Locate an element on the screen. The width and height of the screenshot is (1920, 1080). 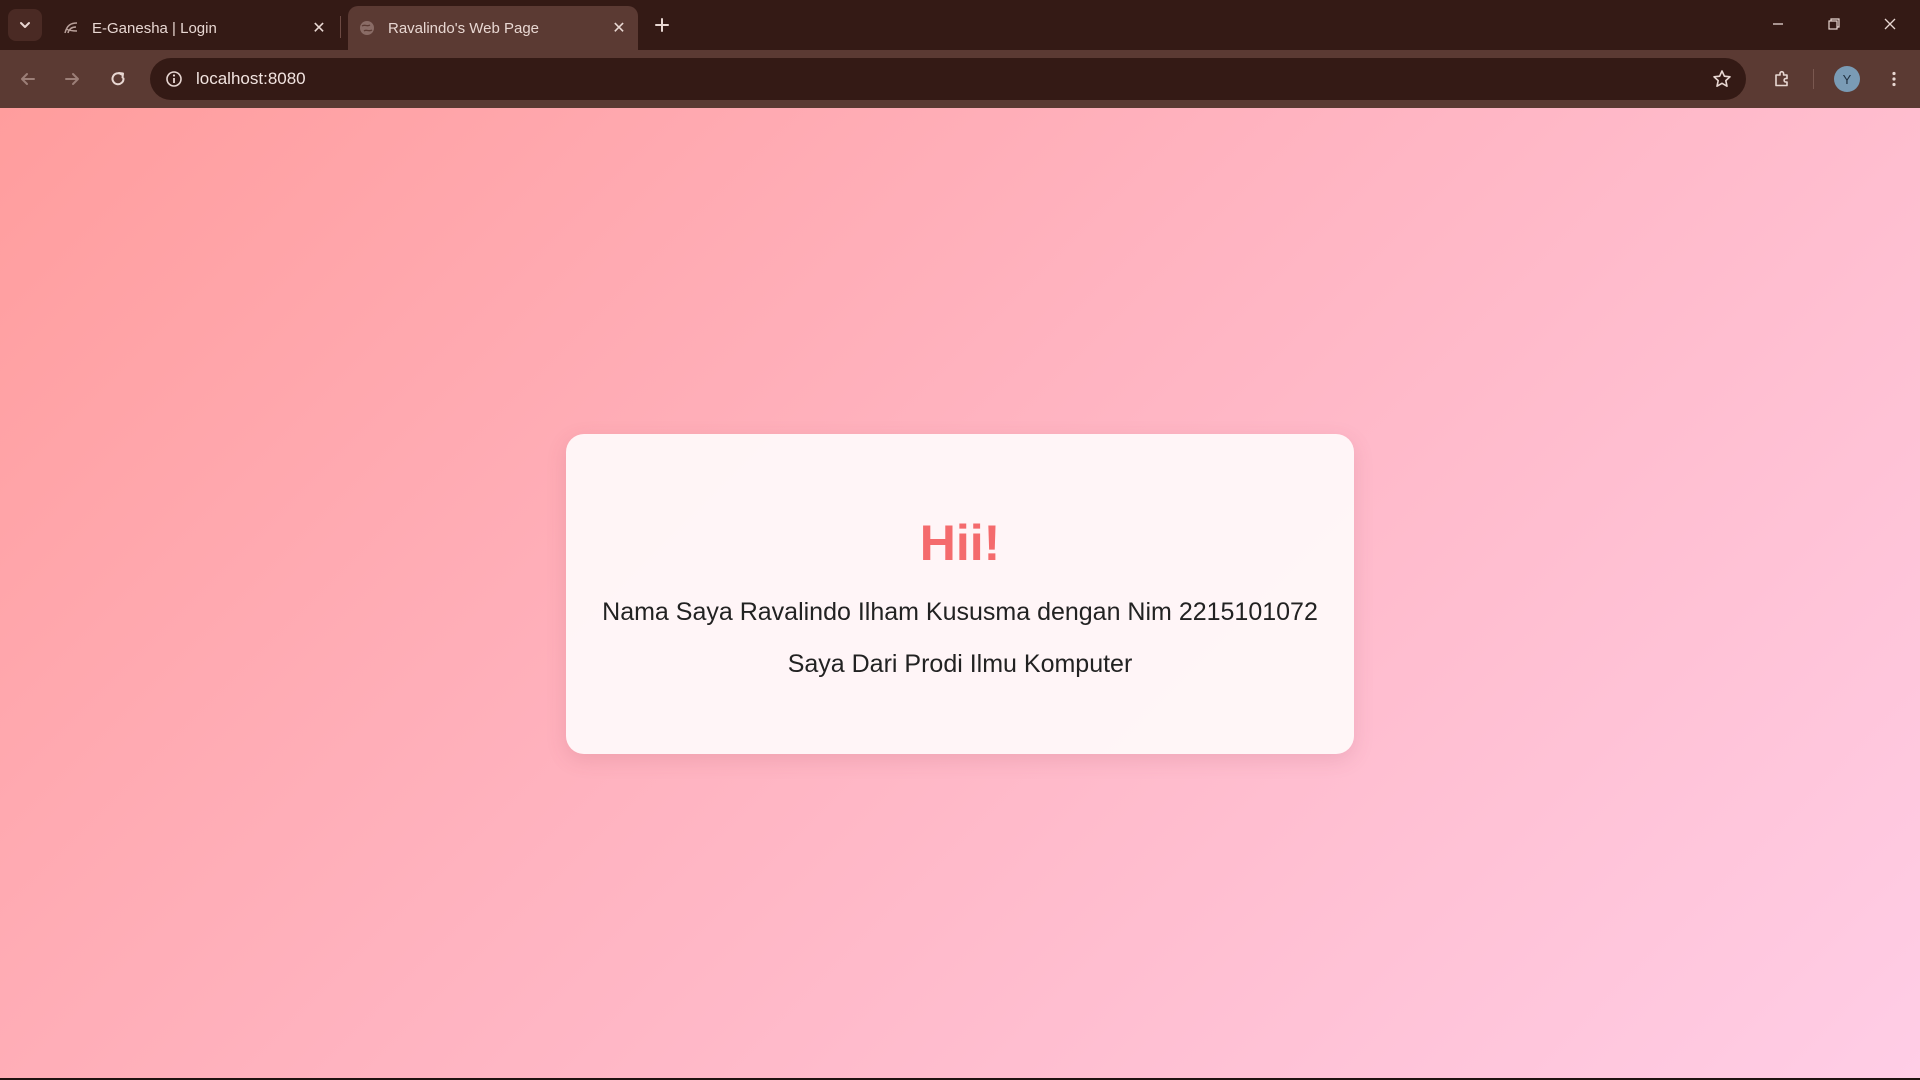
star-icon is located at coordinates (1722, 78).